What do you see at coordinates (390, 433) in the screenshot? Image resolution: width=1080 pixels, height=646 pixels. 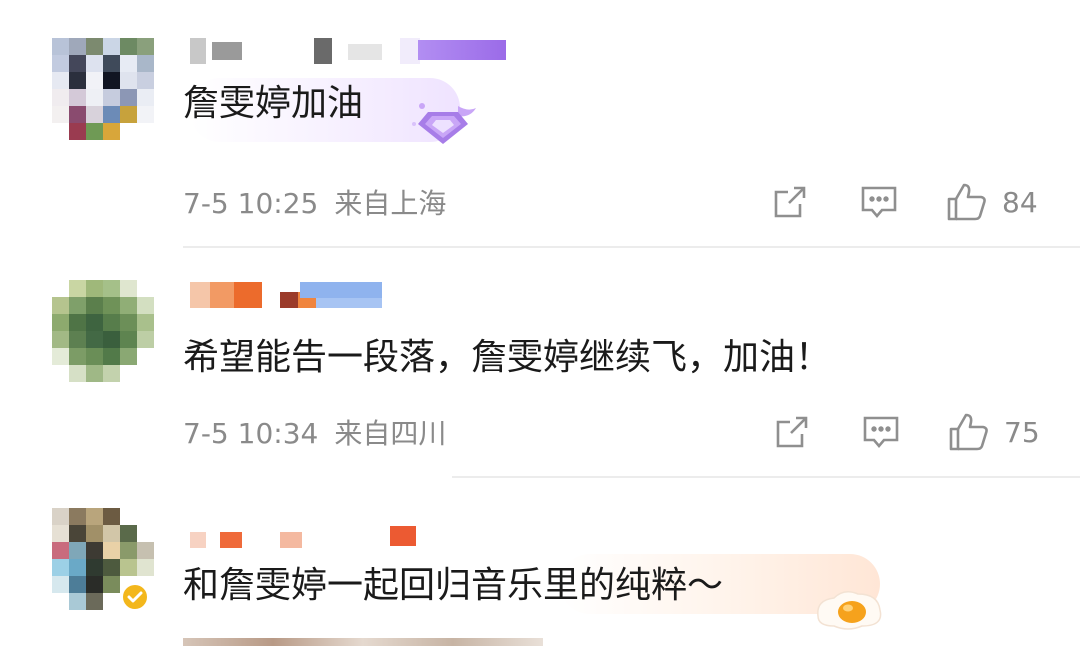 I see `comment-location: 来自四川` at bounding box center [390, 433].